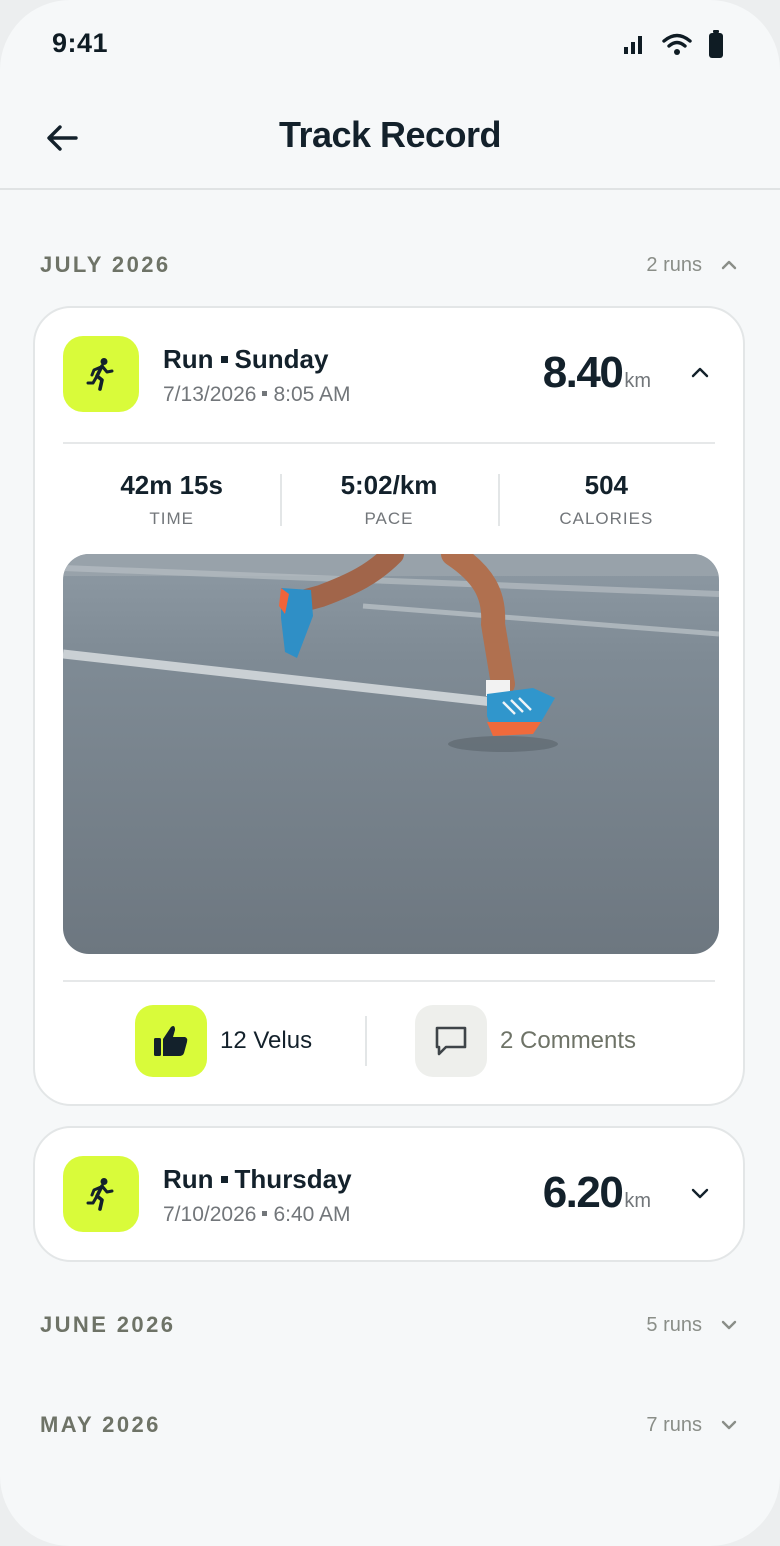 This screenshot has width=780, height=1546. Describe the element at coordinates (257, 1179) in the screenshot. I see `run-title: Run Thursday` at that location.